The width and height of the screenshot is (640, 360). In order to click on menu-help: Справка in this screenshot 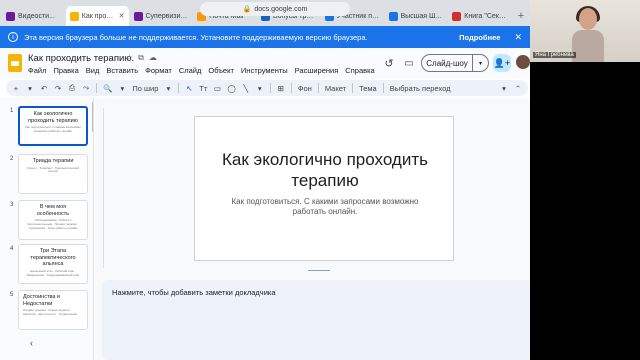, I will do `click(359, 70)`.